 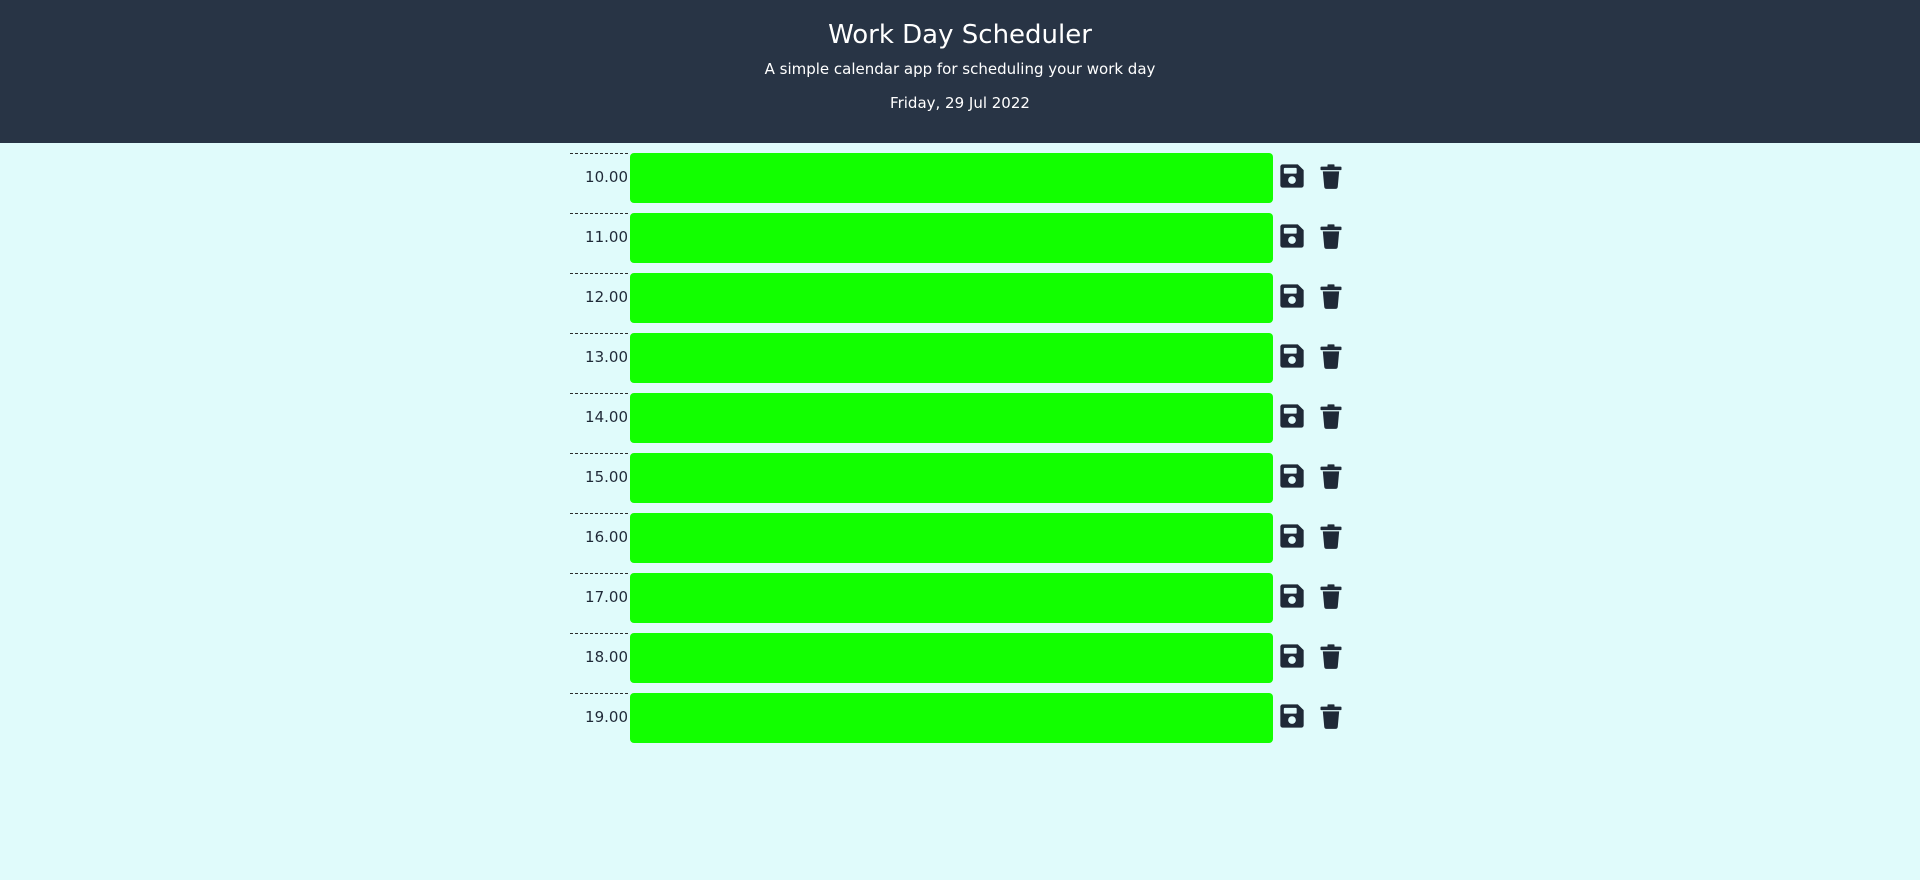 I want to click on hour-label: 14.00, so click(x=599, y=419).